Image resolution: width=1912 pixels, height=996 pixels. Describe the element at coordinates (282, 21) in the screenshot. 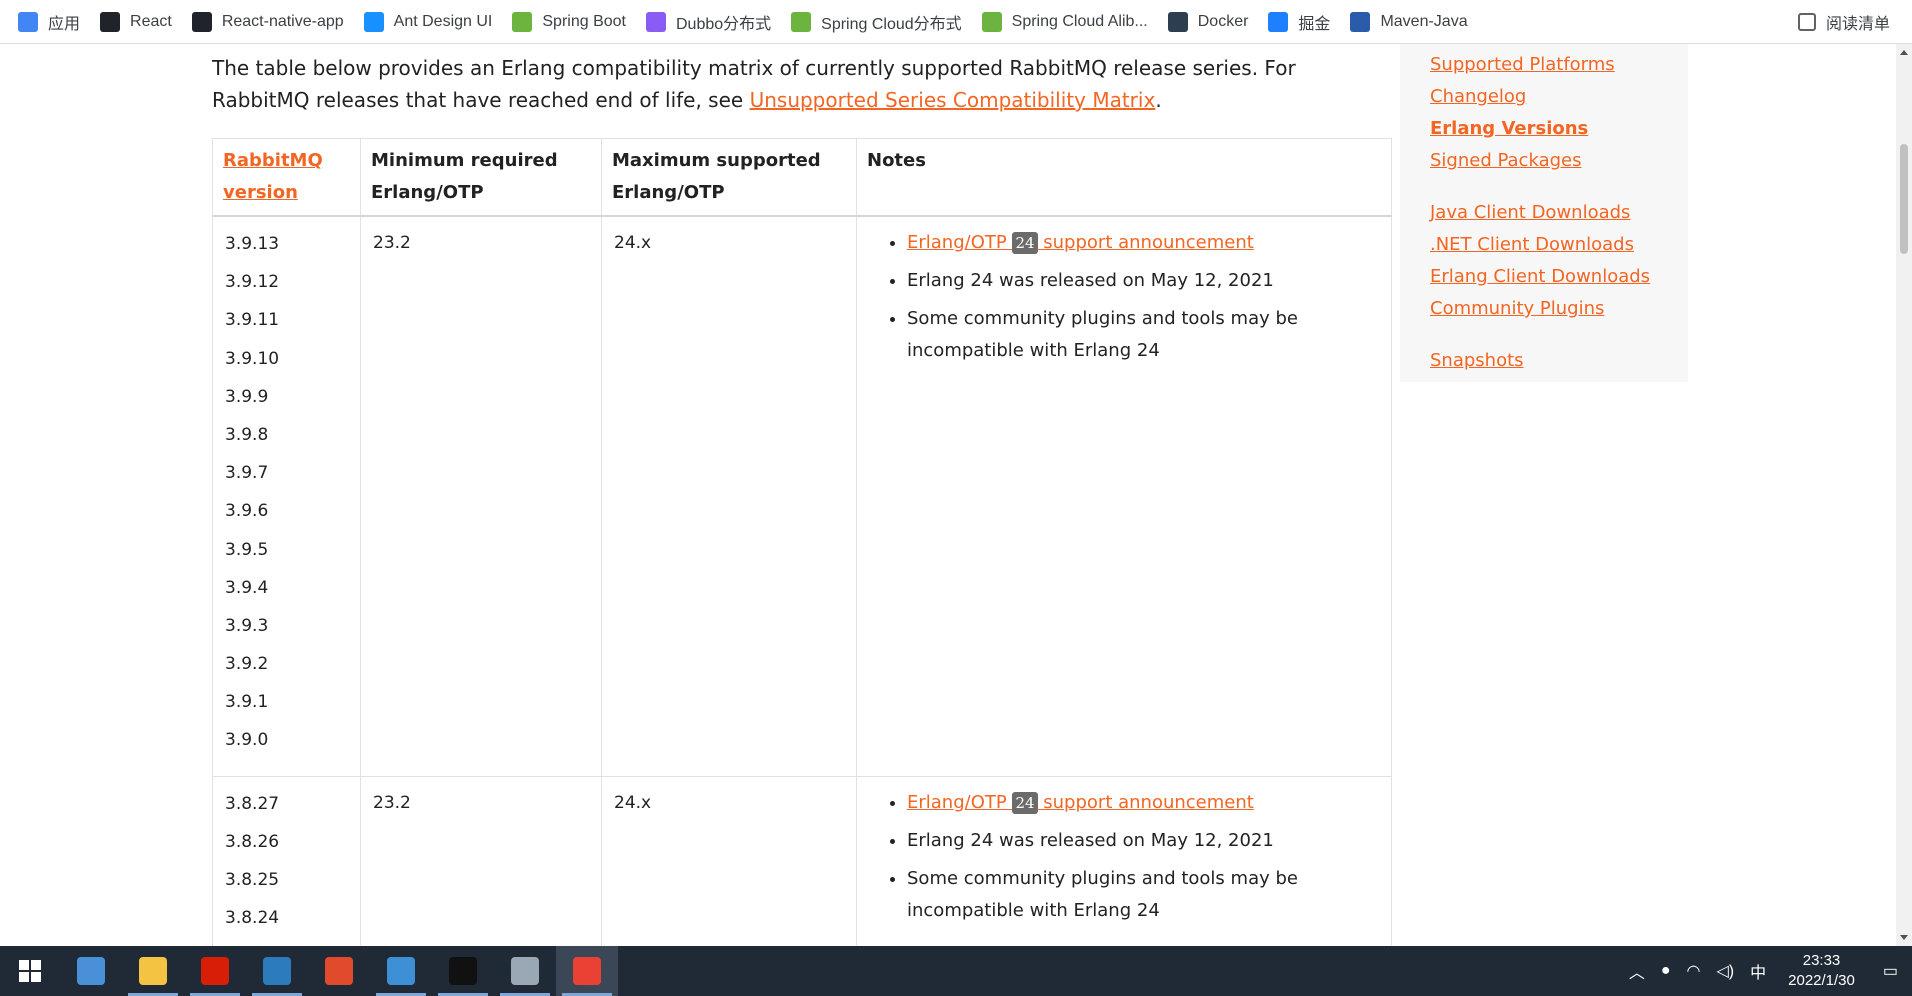

I see `bookmark-label: React-native-app` at that location.